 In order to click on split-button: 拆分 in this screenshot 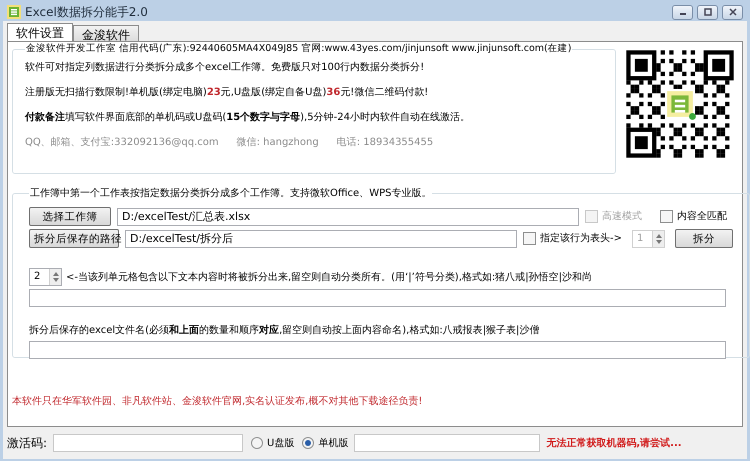, I will do `click(704, 238)`.